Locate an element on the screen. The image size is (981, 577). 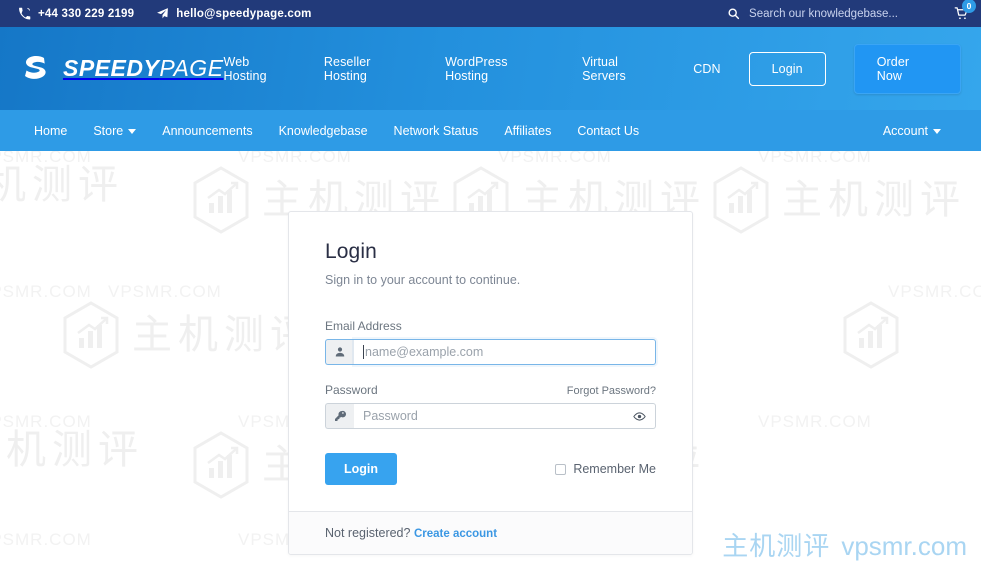
brand-name-light: PAGE is located at coordinates (191, 68).